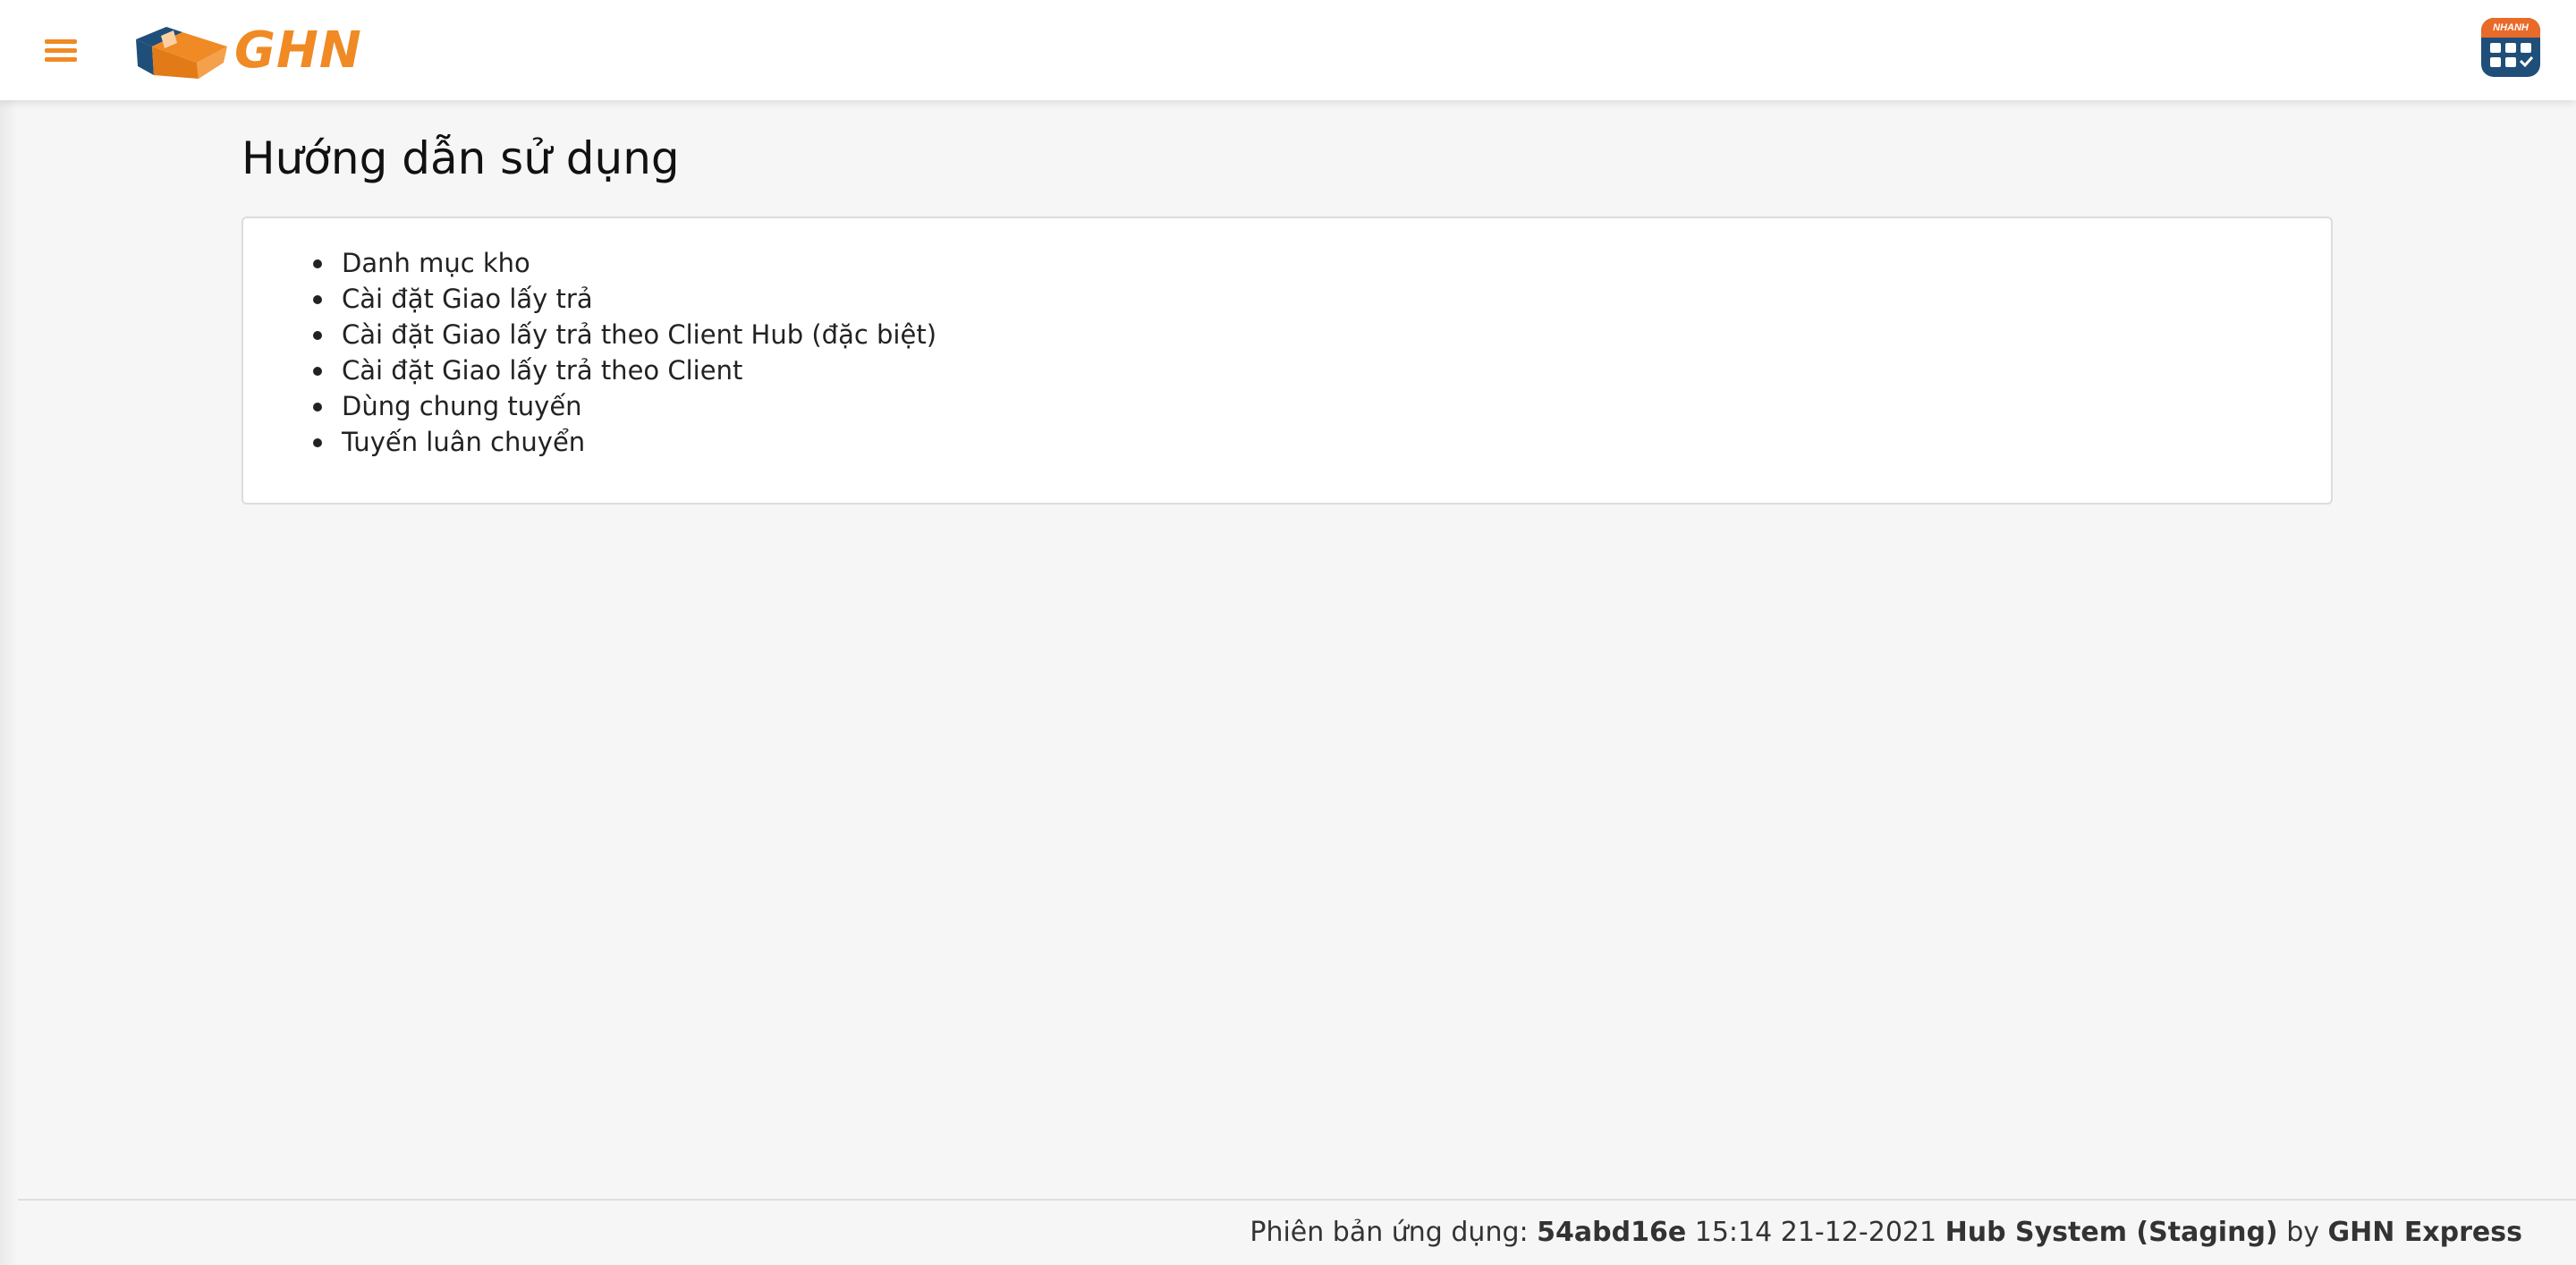 The image size is (2576, 1265). Describe the element at coordinates (624, 442) in the screenshot. I see `guide-item-tuyen-luan-chuyen: Tuyến luân chuyển` at that location.